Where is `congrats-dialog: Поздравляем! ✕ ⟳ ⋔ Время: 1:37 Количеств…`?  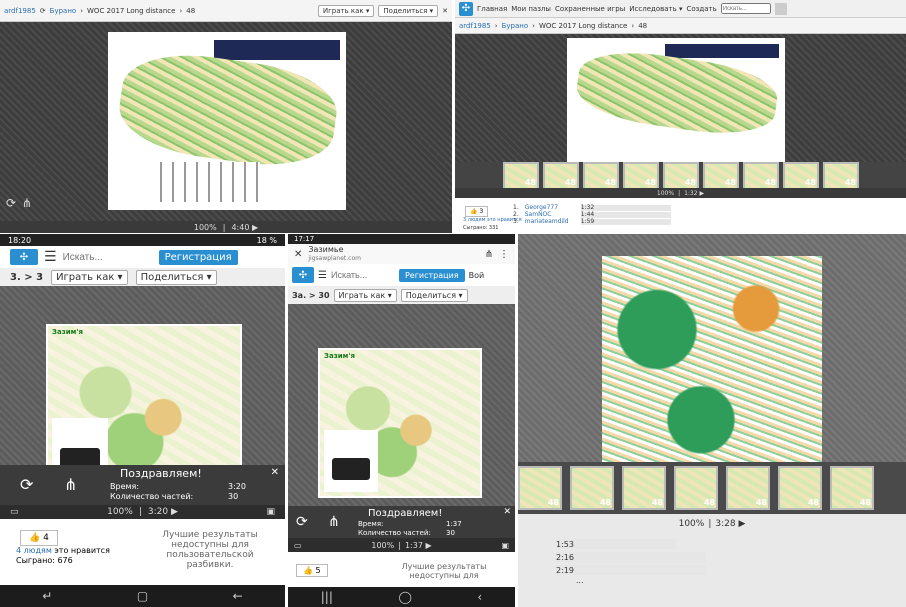
congrats-dialog: Поздравляем! ✕ ⟳ ⋔ Время: 1:37 Количеств… is located at coordinates (401, 522).